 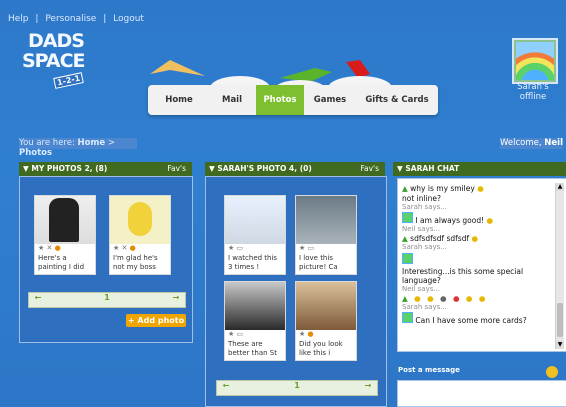 I want to click on cartoon-face, so click(x=140, y=219).